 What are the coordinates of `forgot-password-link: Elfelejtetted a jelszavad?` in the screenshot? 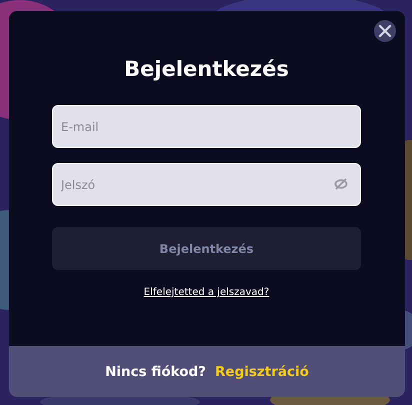 It's located at (207, 292).